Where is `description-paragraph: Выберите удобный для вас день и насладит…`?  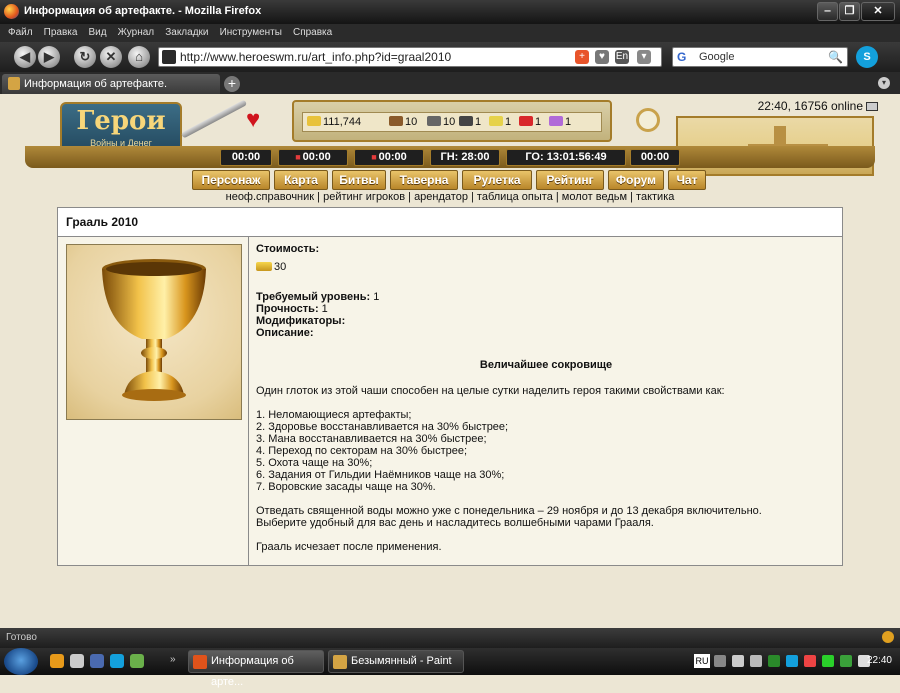 description-paragraph: Выберите удобный для вас день и насладит… is located at coordinates (455, 523).